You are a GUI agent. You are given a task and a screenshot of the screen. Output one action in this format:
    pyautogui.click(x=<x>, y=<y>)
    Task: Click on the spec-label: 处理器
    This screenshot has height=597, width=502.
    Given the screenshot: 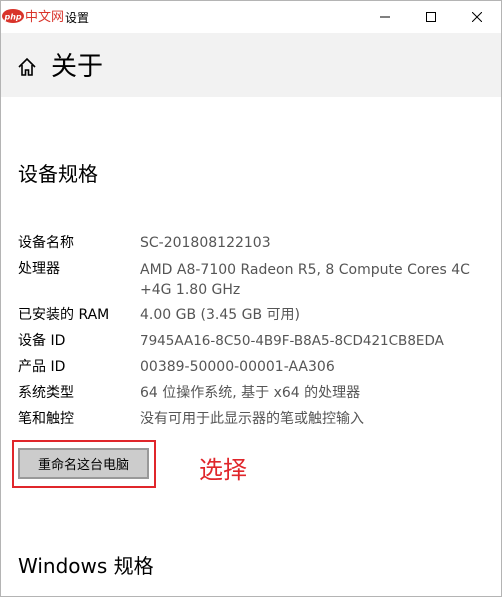 What is the action you would take?
    pyautogui.click(x=39, y=269)
    